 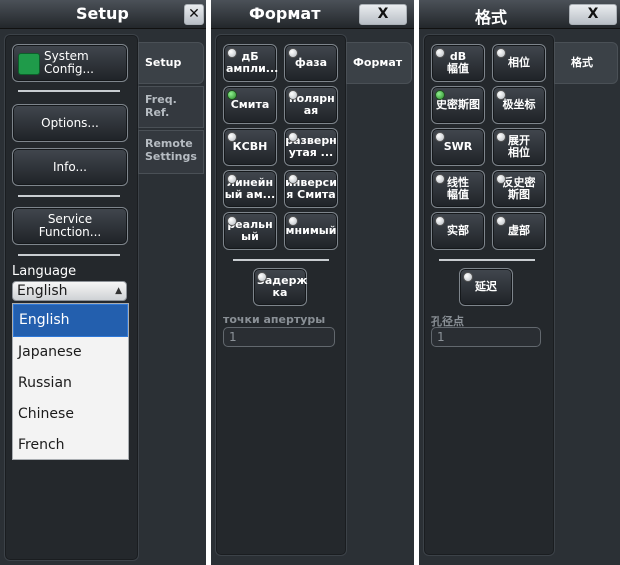 What do you see at coordinates (383, 14) in the screenshot?
I see `format-close-button-ru: X` at bounding box center [383, 14].